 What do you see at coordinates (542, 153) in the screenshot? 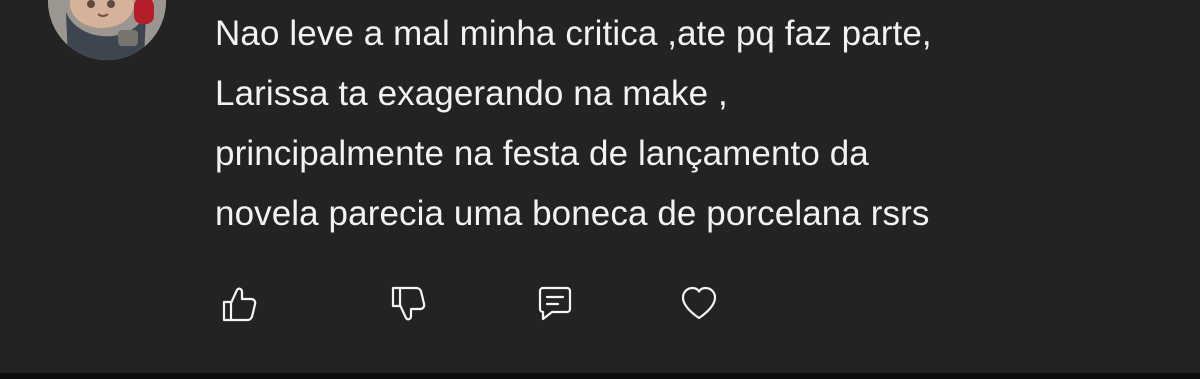
I see `comment-line-3: principalmente na festa de lançamento da` at bounding box center [542, 153].